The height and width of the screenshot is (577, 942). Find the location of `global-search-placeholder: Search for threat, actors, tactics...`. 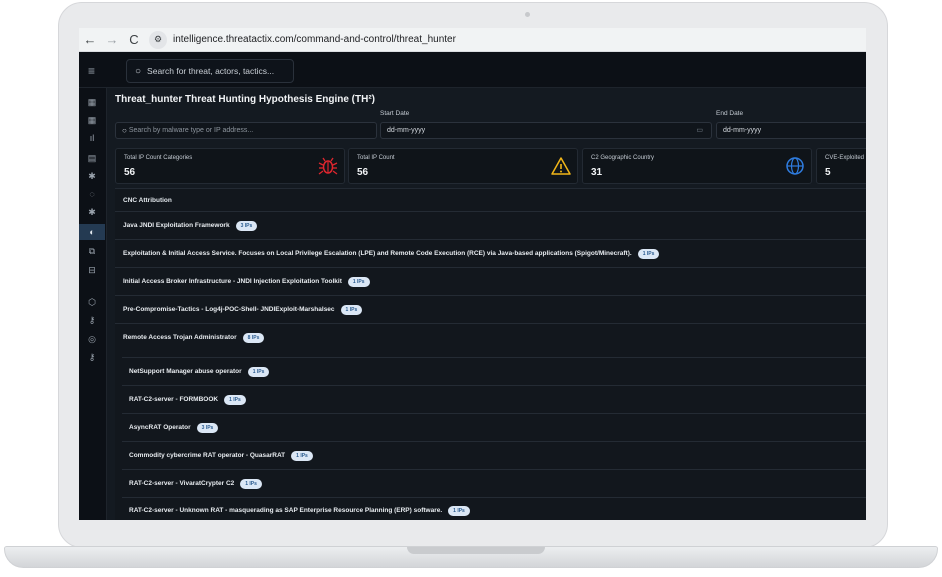

global-search-placeholder: Search for threat, actors, tactics... is located at coordinates (211, 71).